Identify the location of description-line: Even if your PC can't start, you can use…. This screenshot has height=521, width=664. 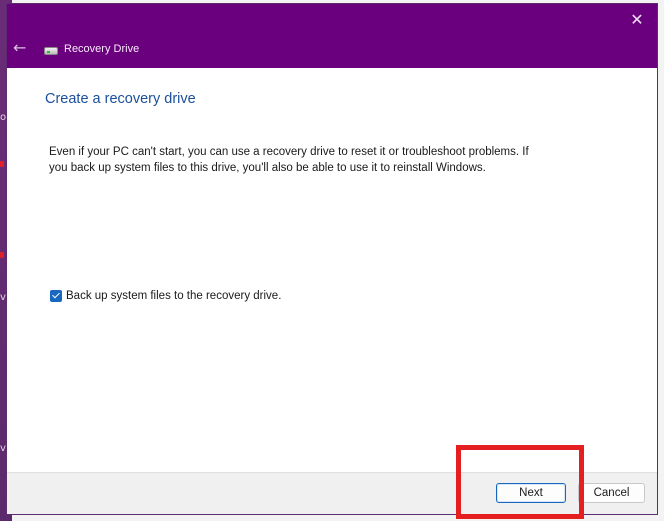
(289, 152).